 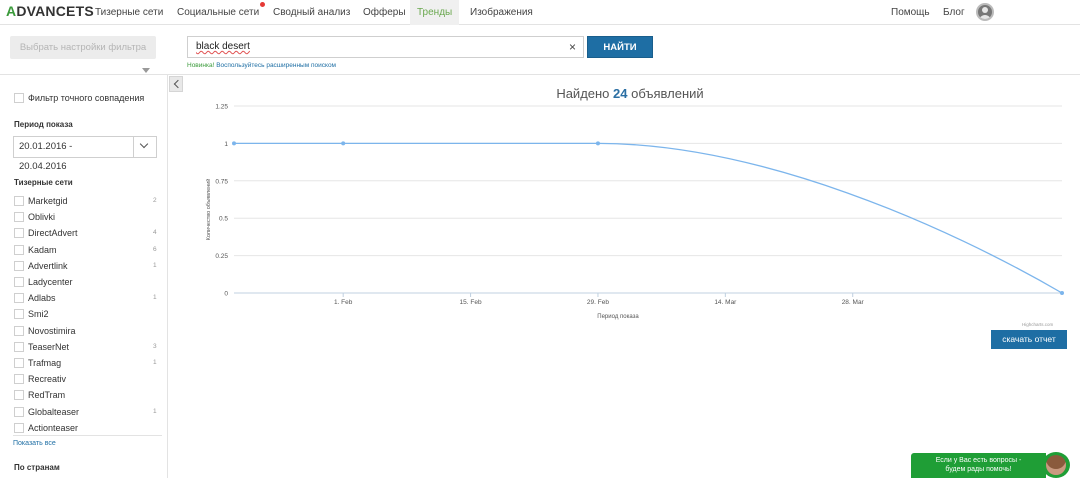 What do you see at coordinates (263, 4) in the screenshot?
I see `notification-dot` at bounding box center [263, 4].